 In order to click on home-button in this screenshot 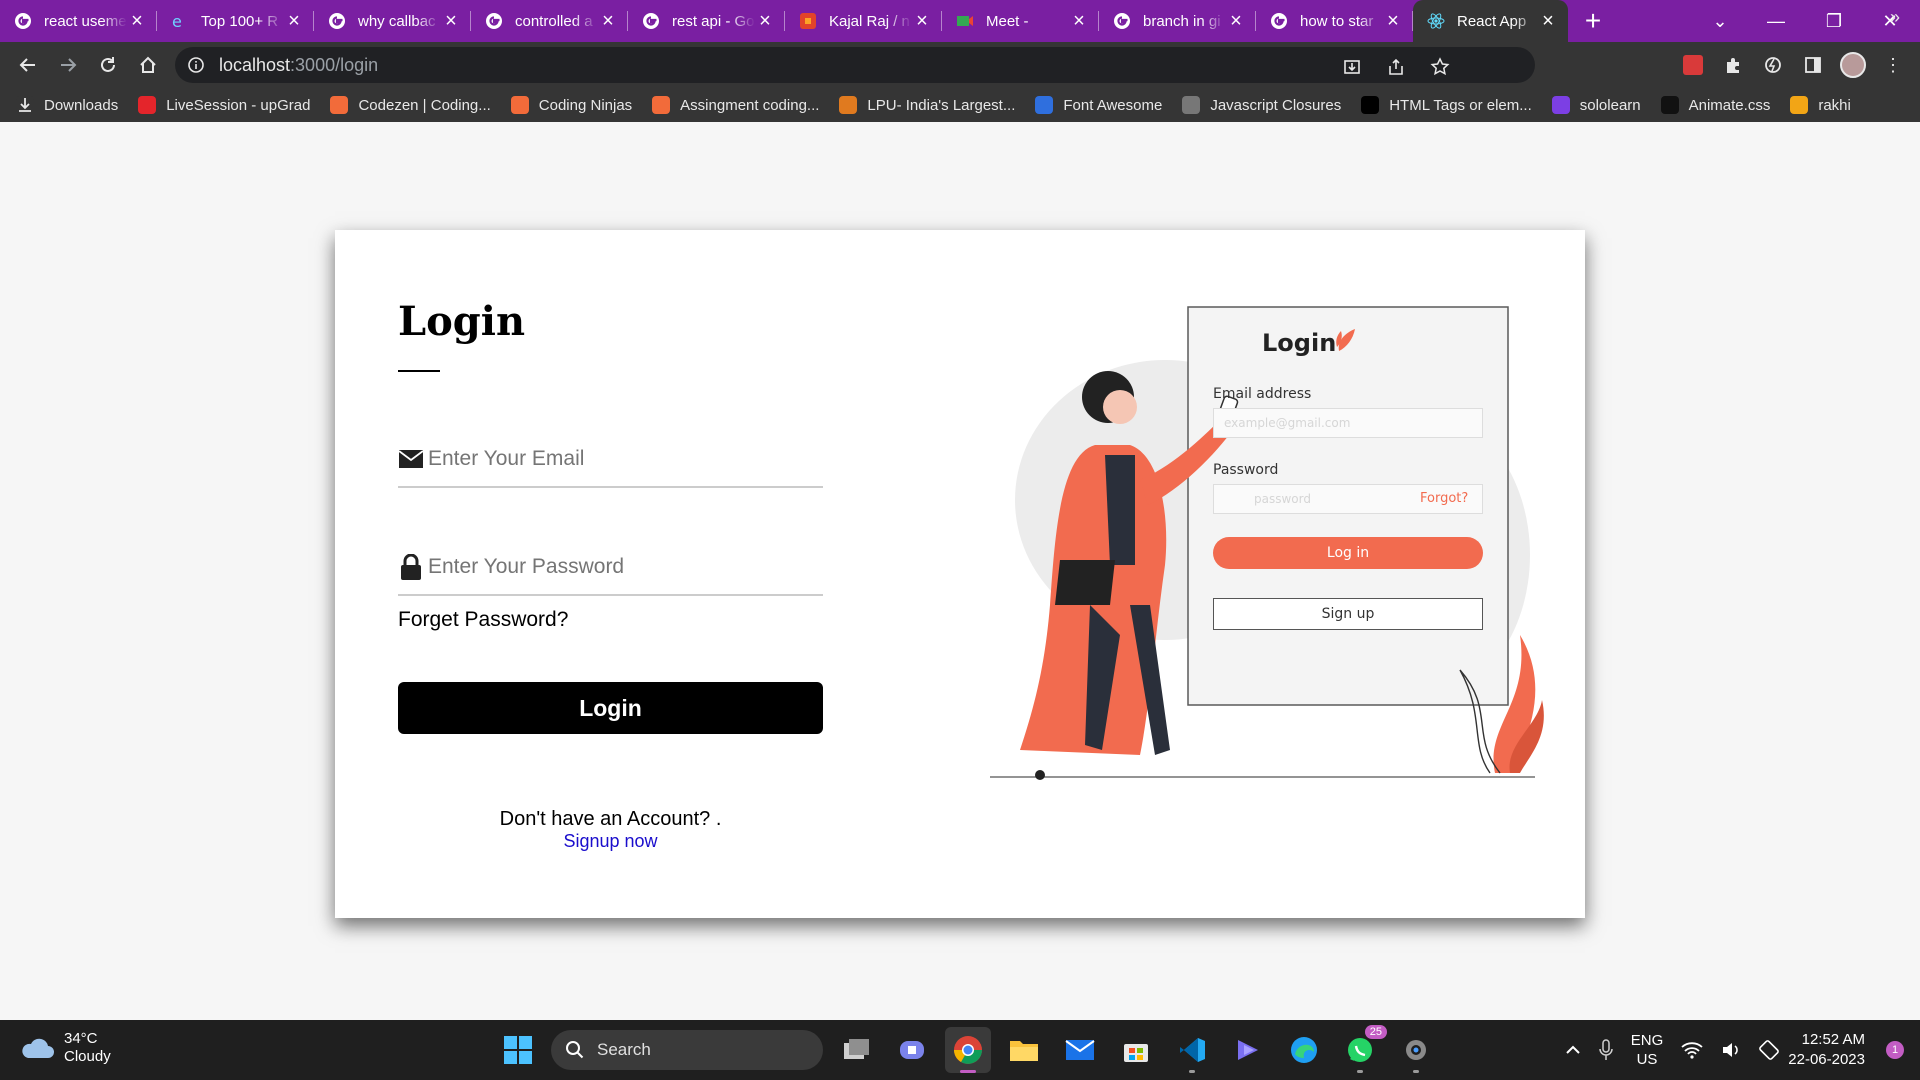, I will do `click(148, 65)`.